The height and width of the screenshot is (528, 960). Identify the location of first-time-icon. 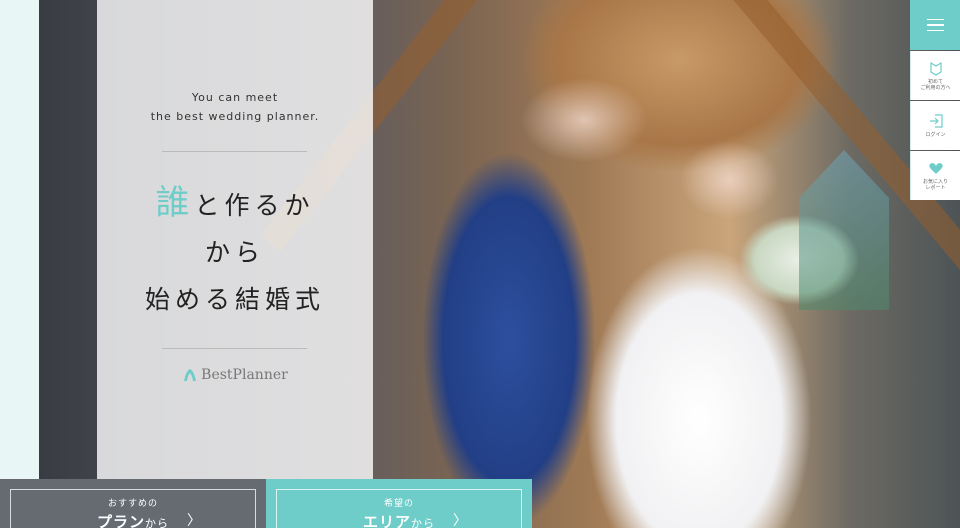
(935, 68).